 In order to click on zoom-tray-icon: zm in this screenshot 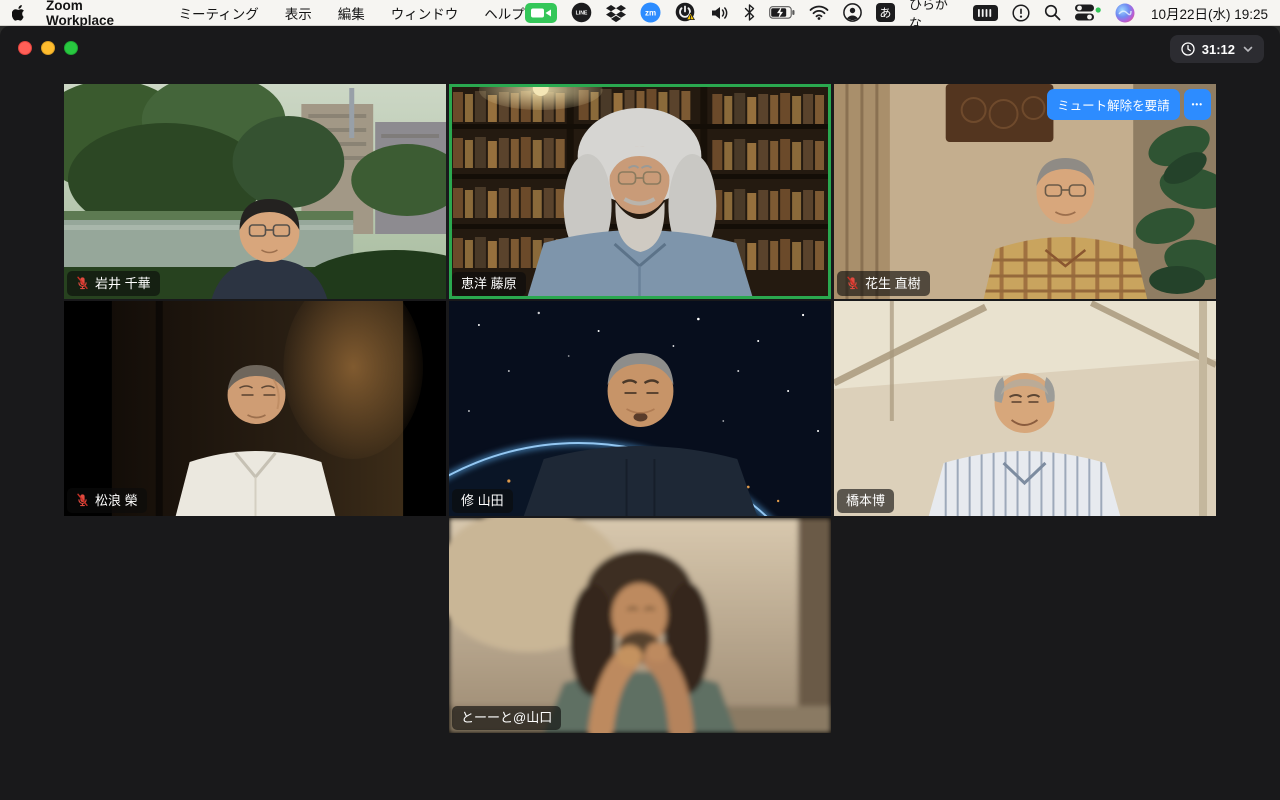, I will do `click(650, 12)`.